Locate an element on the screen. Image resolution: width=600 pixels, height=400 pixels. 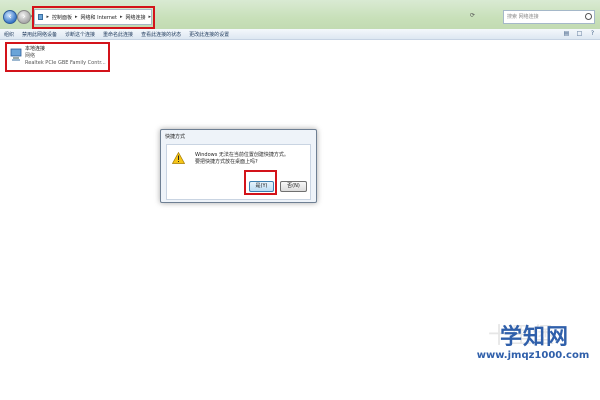
dialog-message: Windows 无法在当前位置创建快捷方式。 要把快捷方式放在桌面上吗? is located at coordinates (252, 159).